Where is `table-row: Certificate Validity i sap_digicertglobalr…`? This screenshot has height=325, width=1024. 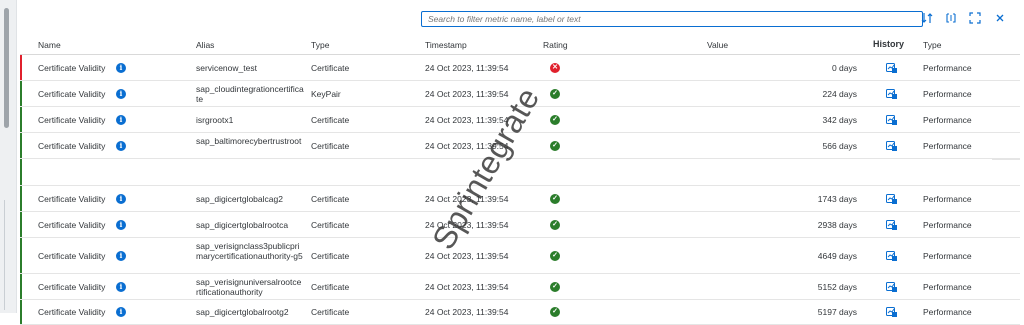 table-row: Certificate Validity i sap_digicertglobalr… is located at coordinates (520, 225).